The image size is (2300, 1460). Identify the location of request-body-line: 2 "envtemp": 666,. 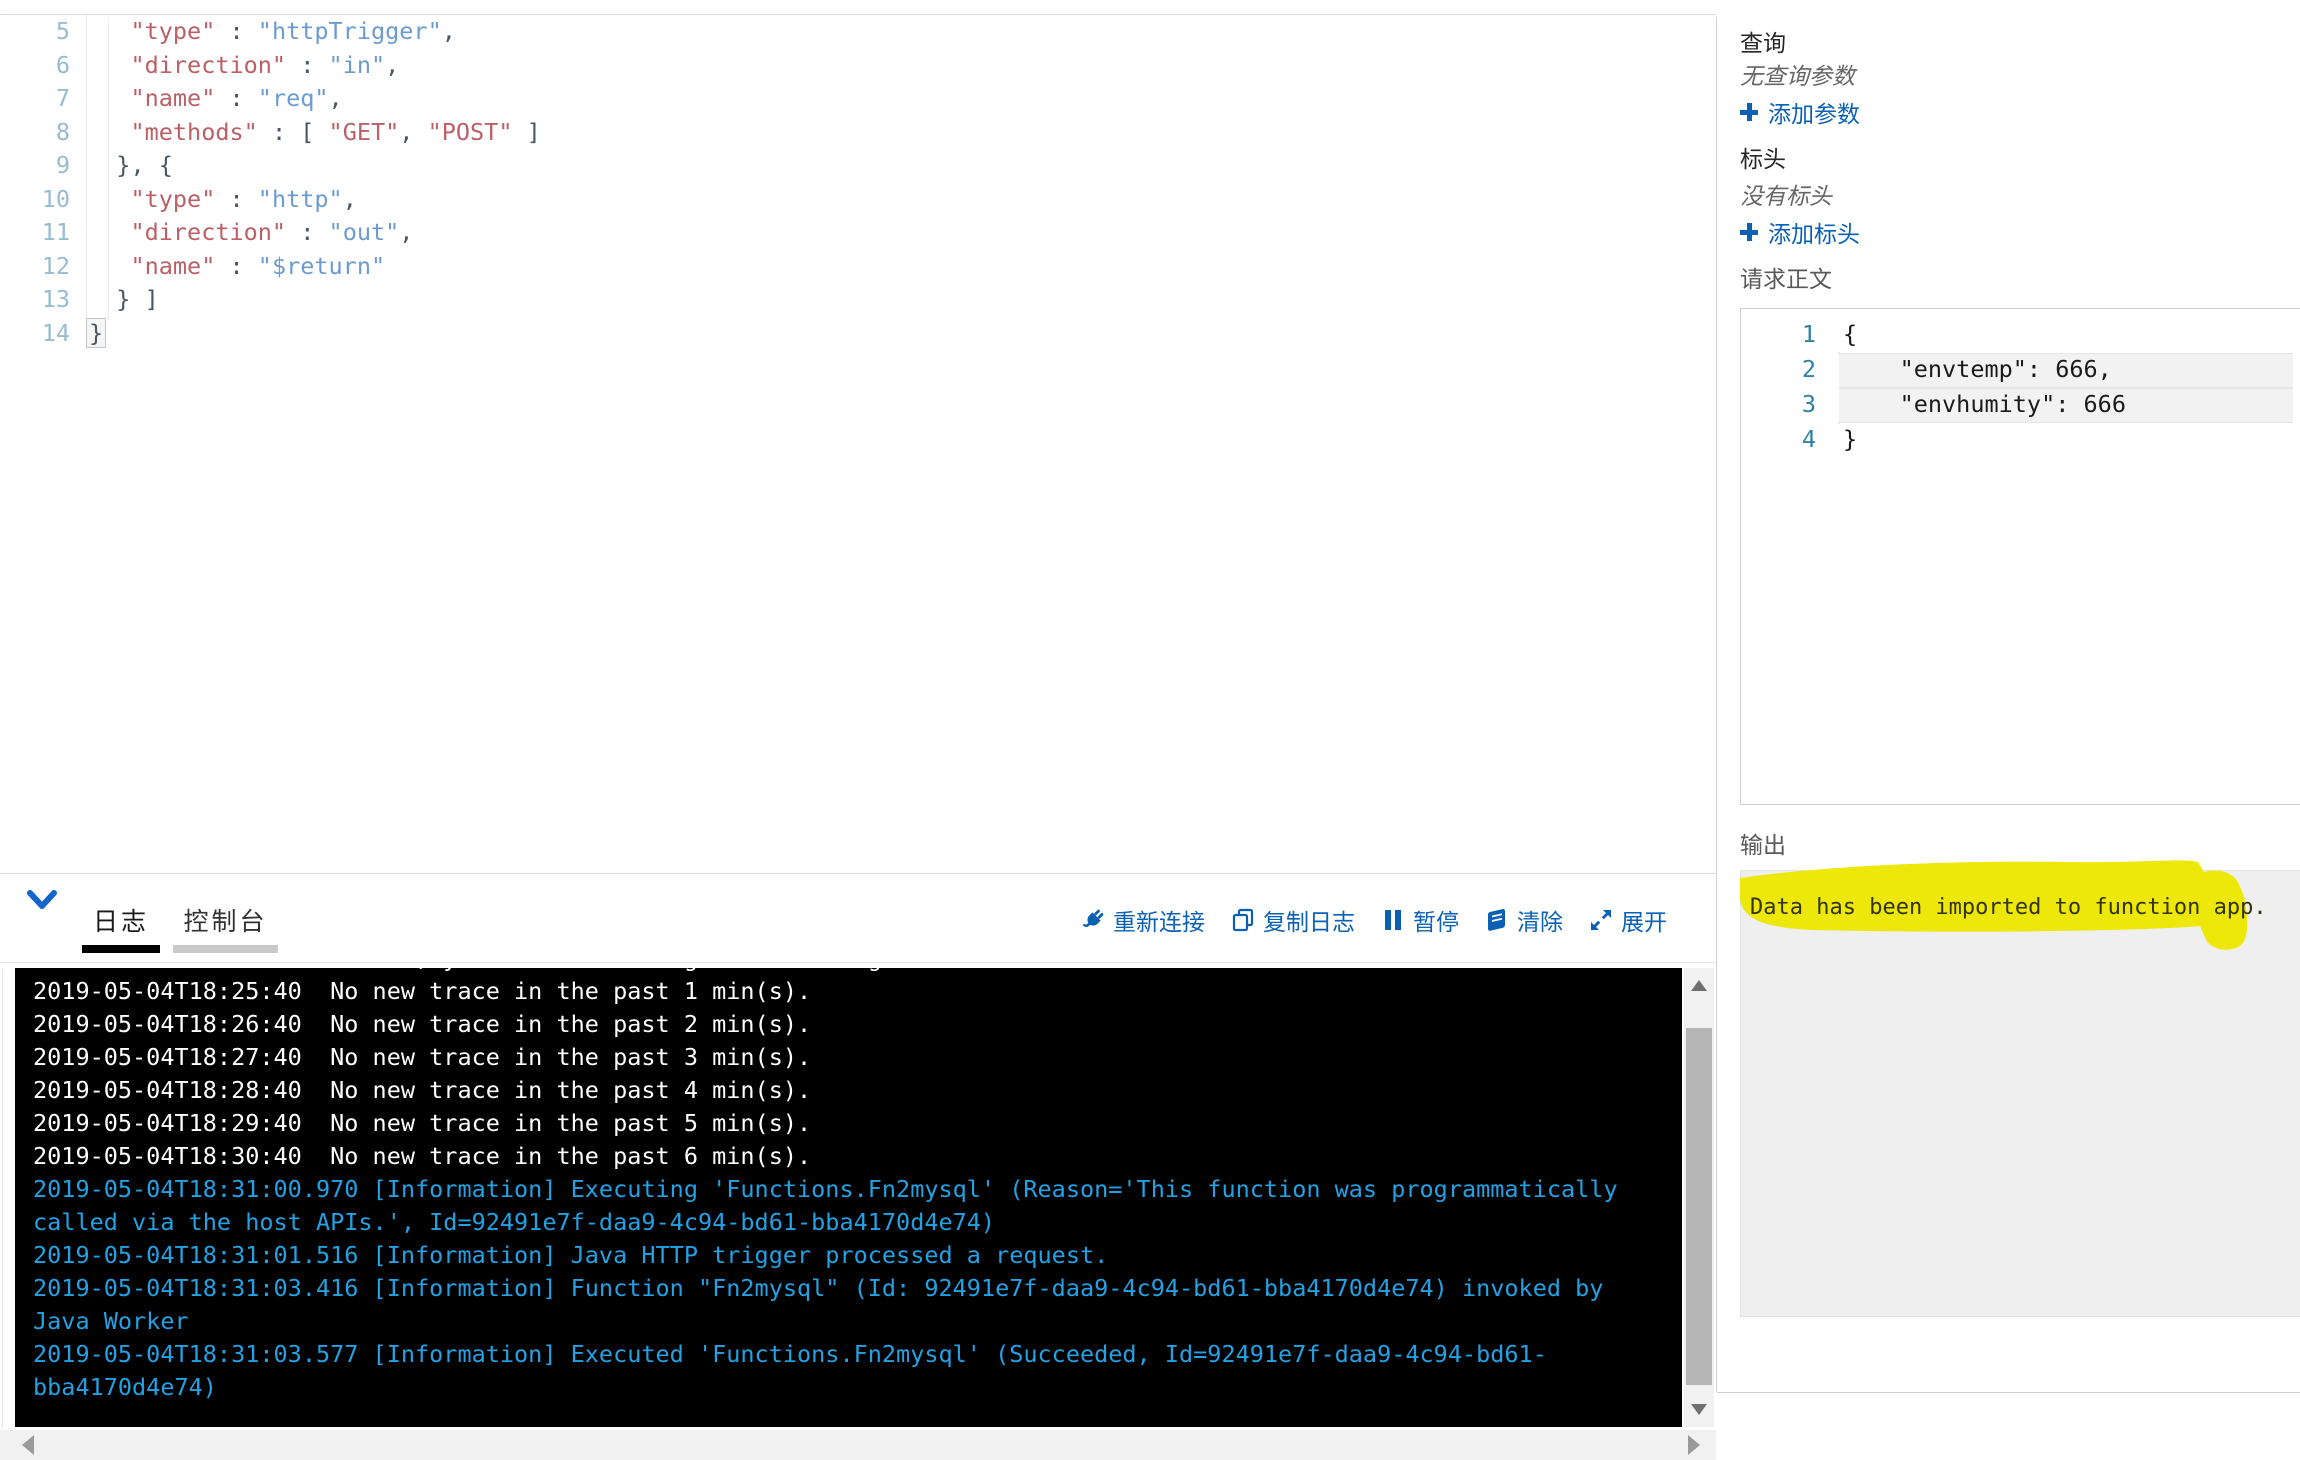
(2020, 370).